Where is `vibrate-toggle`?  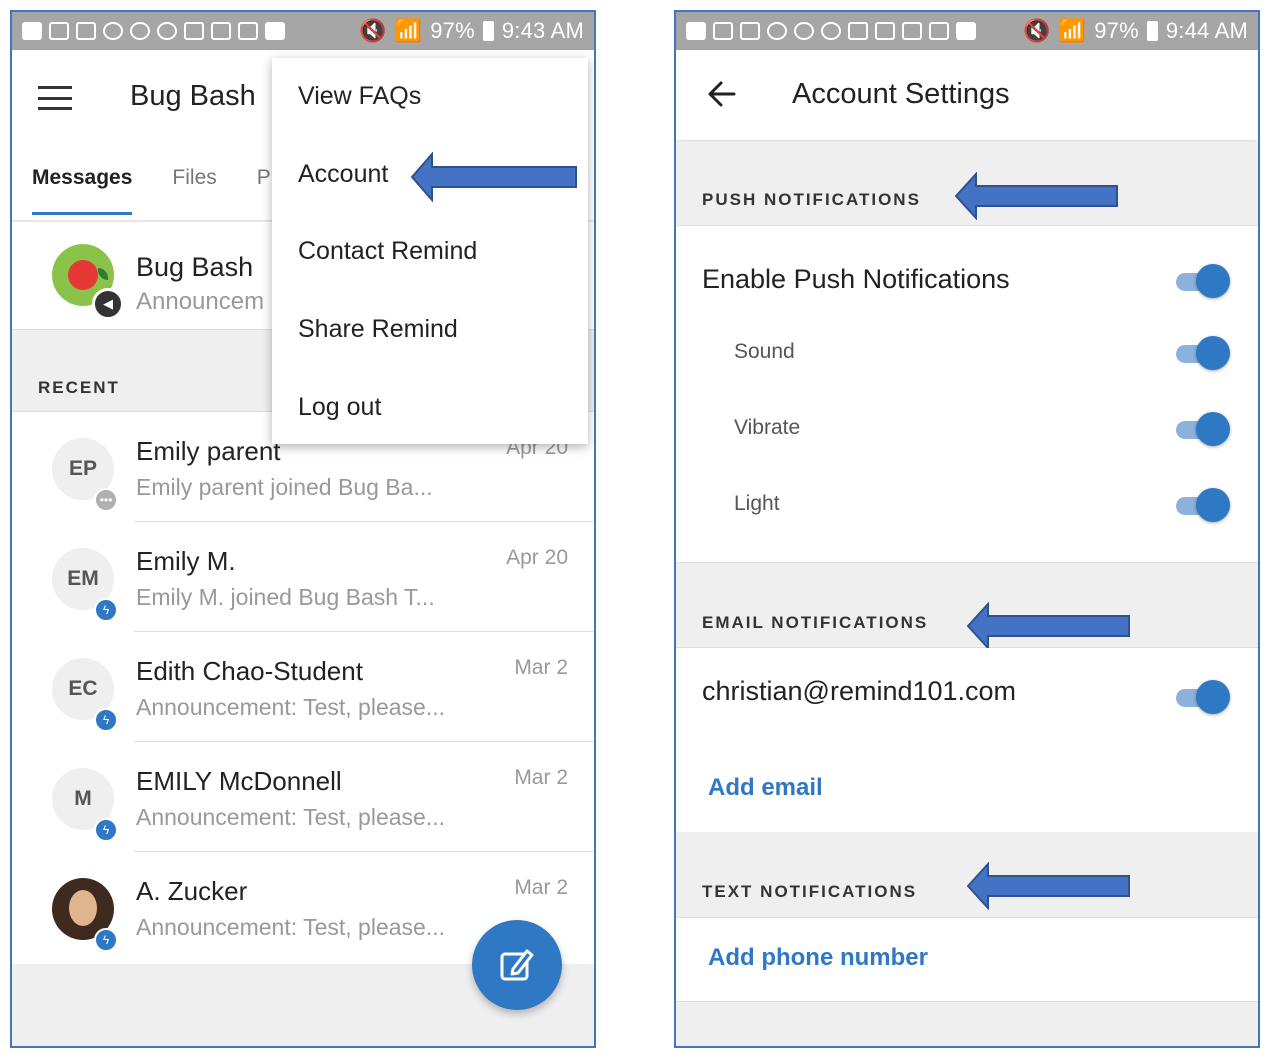 vibrate-toggle is located at coordinates (1203, 429).